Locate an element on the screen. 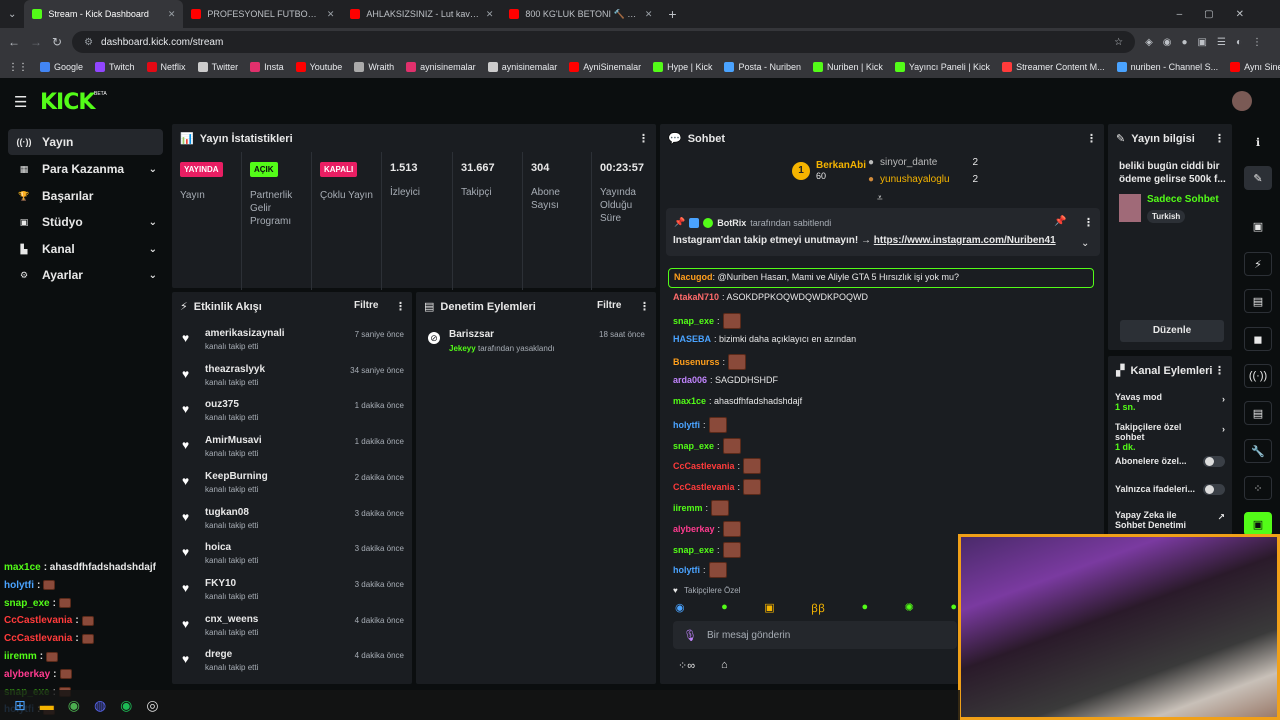 This screenshot has height=720, width=1280. bookmark-6: Wraith is located at coordinates (374, 67).